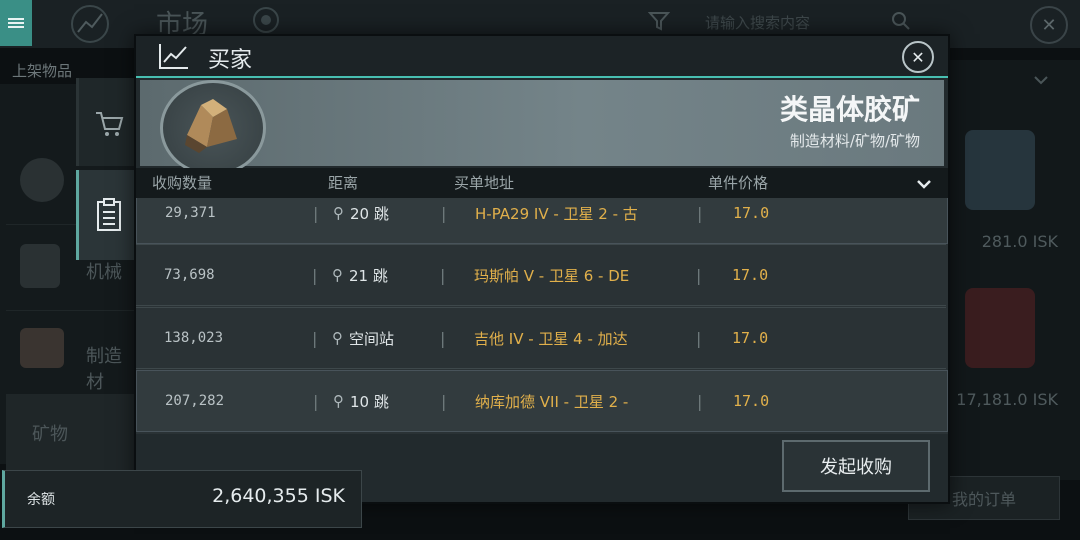 The height and width of the screenshot is (540, 1080). I want to click on item-image-ring, so click(213, 128).